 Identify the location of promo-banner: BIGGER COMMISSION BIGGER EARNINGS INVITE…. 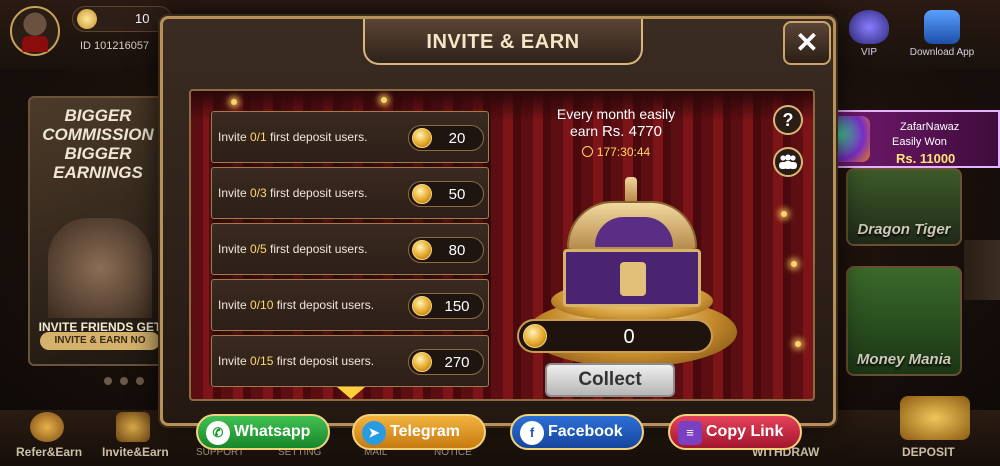
(98, 231).